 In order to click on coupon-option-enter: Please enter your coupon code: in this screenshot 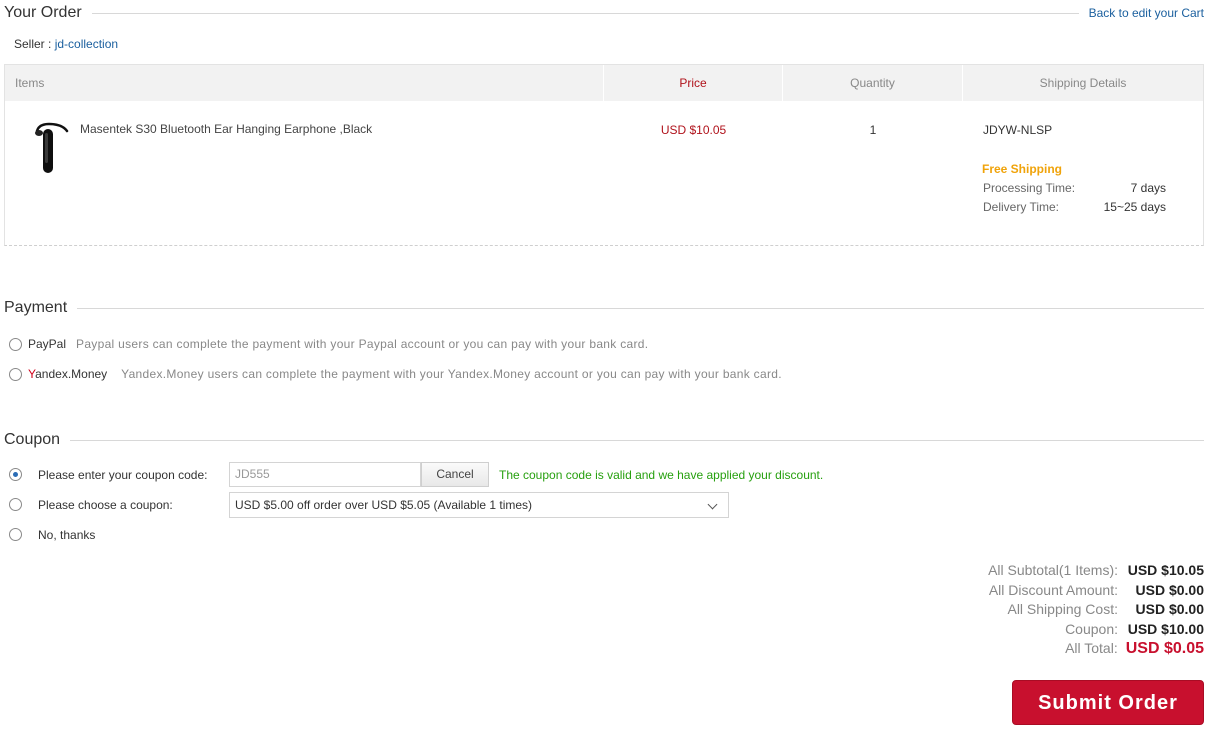, I will do `click(108, 475)`.